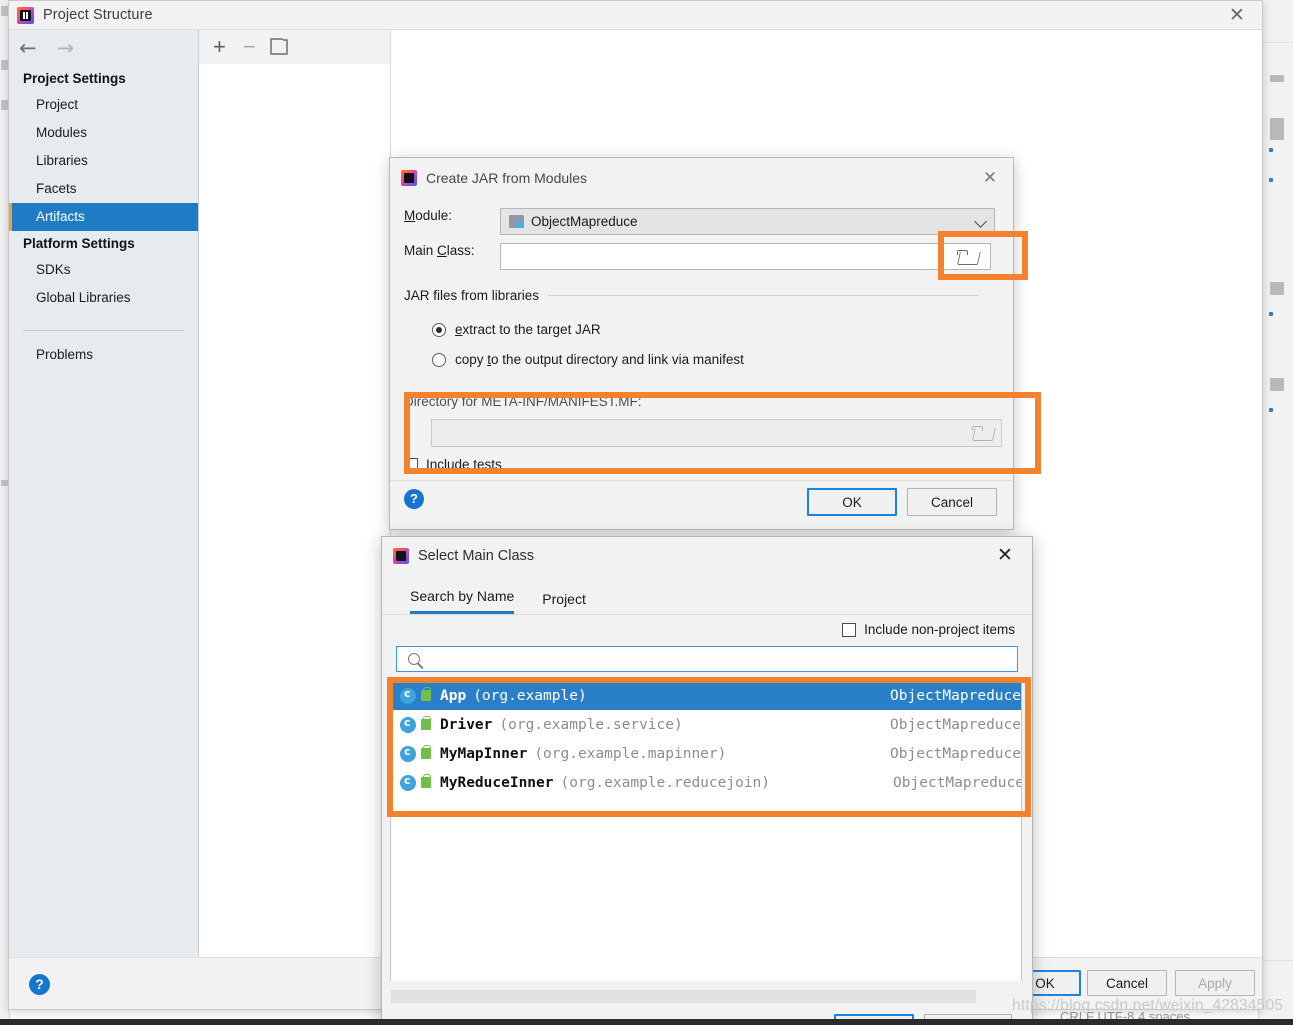 The height and width of the screenshot is (1025, 1293). What do you see at coordinates (103, 298) in the screenshot?
I see `sidebar-item-global-libraries: Global Libraries` at bounding box center [103, 298].